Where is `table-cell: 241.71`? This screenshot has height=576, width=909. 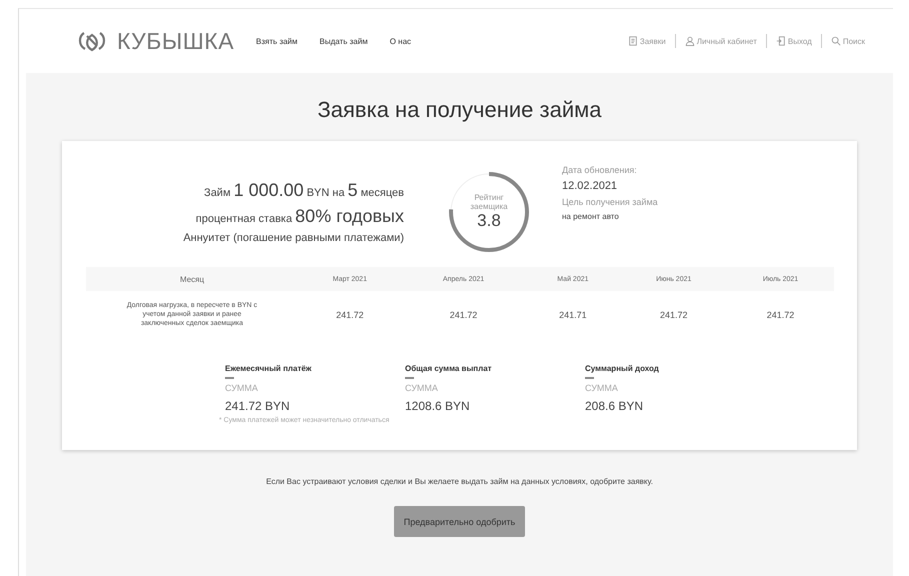 table-cell: 241.71 is located at coordinates (572, 314).